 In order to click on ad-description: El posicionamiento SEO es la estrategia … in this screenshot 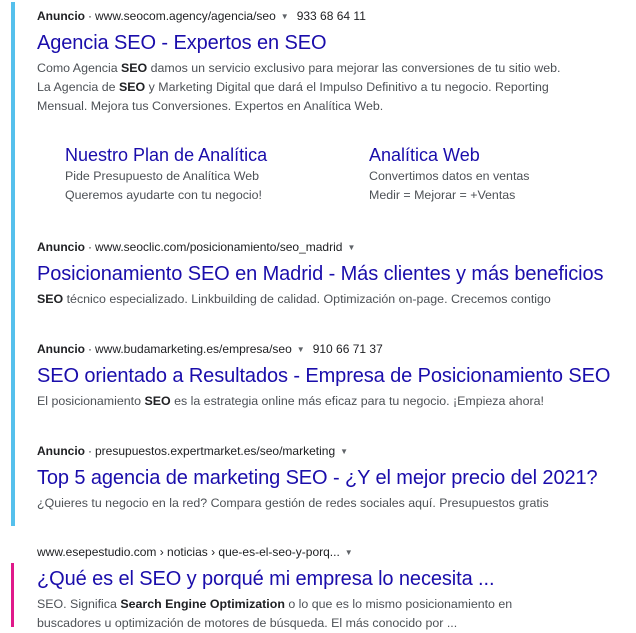, I will do `click(334, 401)`.